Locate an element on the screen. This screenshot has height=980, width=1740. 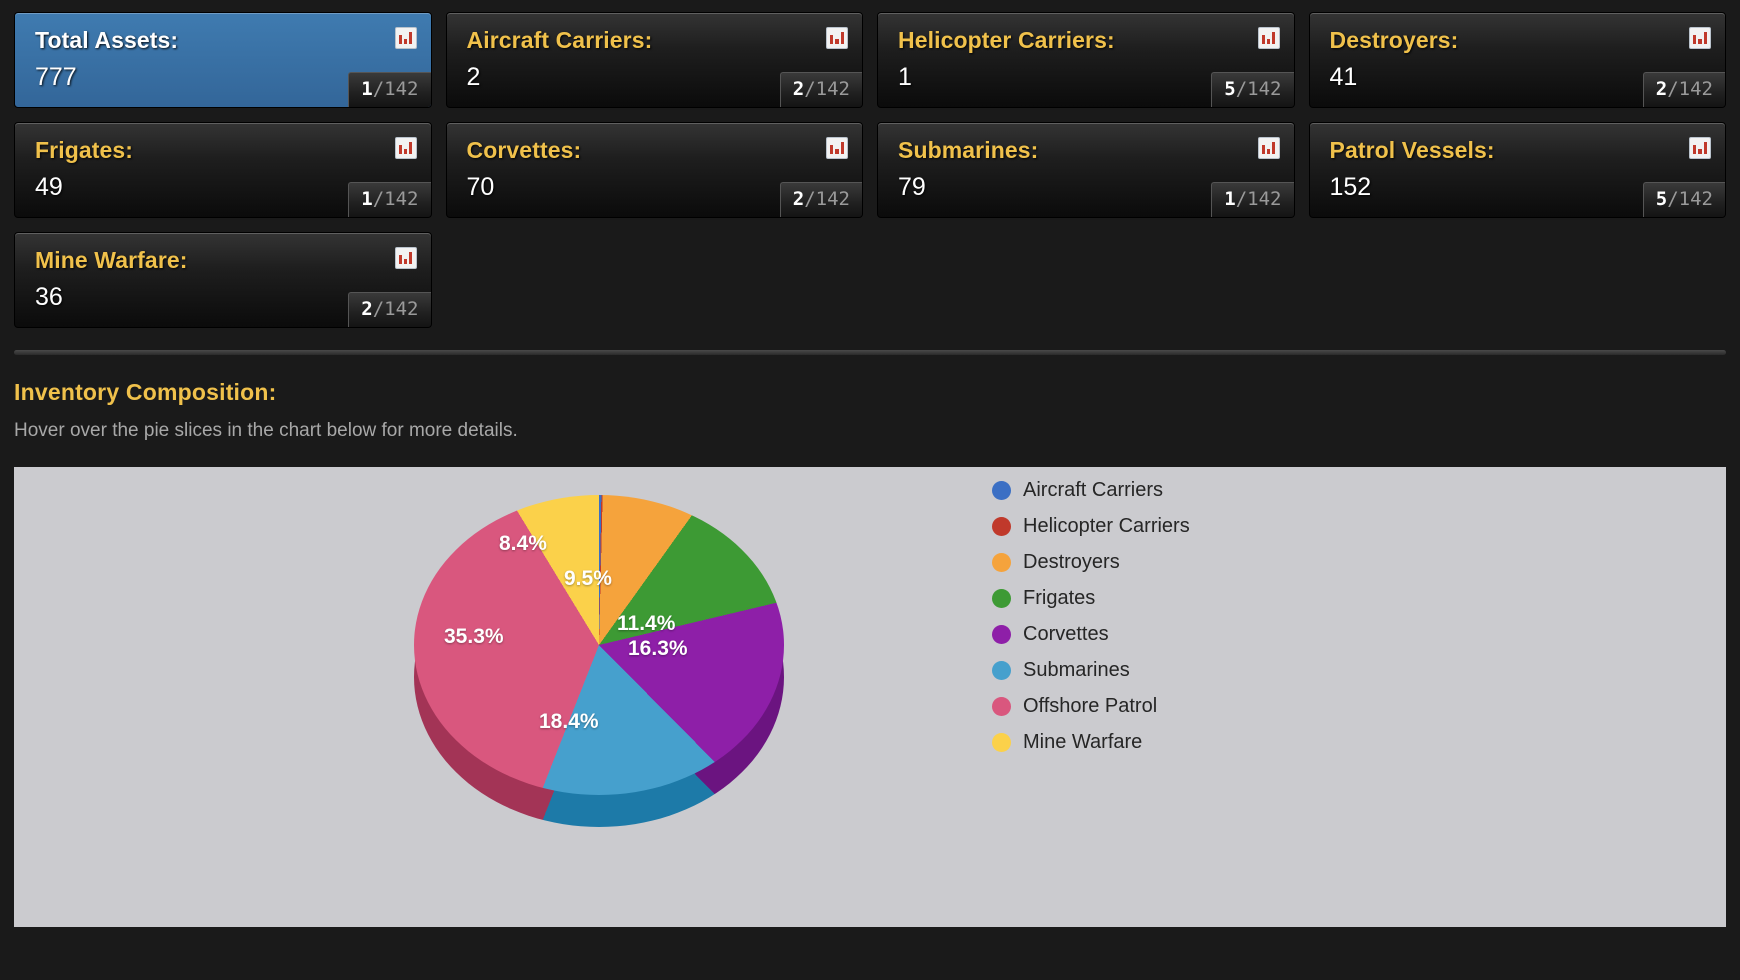
kpi-value: 36 is located at coordinates (49, 297).